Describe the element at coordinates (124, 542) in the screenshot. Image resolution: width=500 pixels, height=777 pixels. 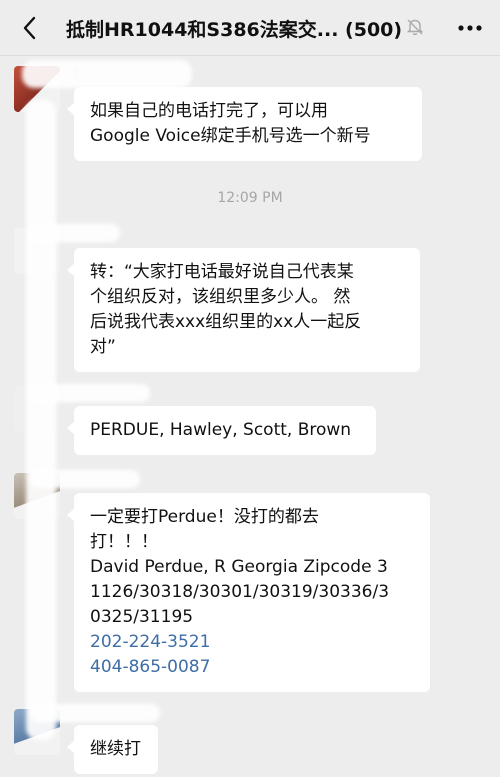
I see `message-line: 打！！！` at that location.